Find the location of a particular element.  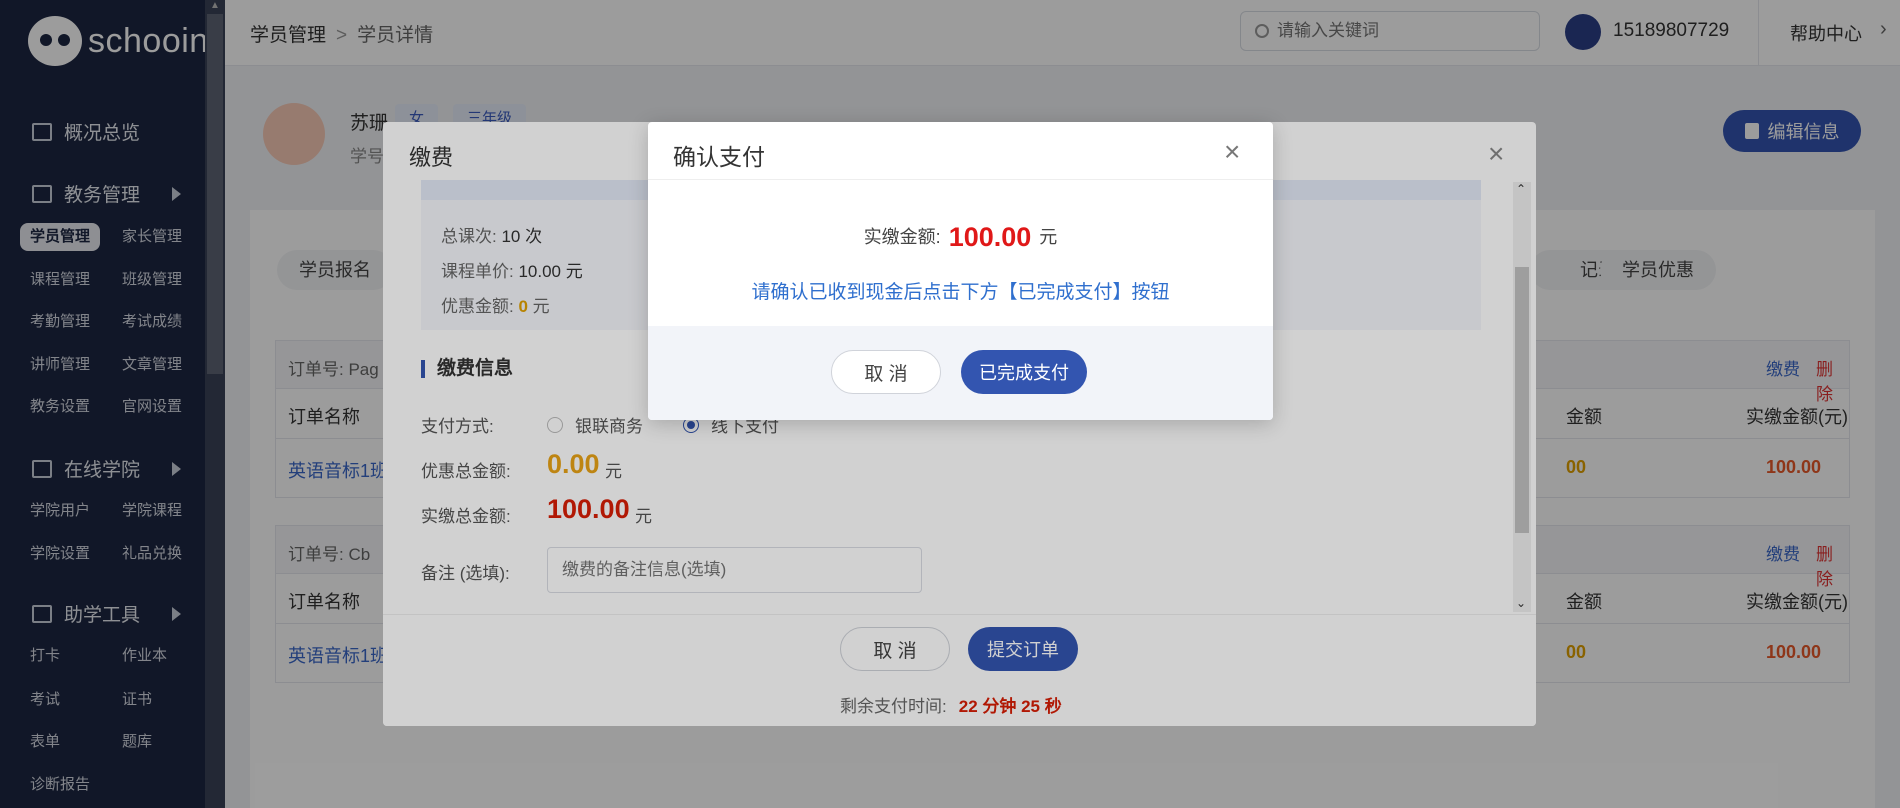

paid-amount-line: 实缴金额: 100.00 元 is located at coordinates (960, 237).